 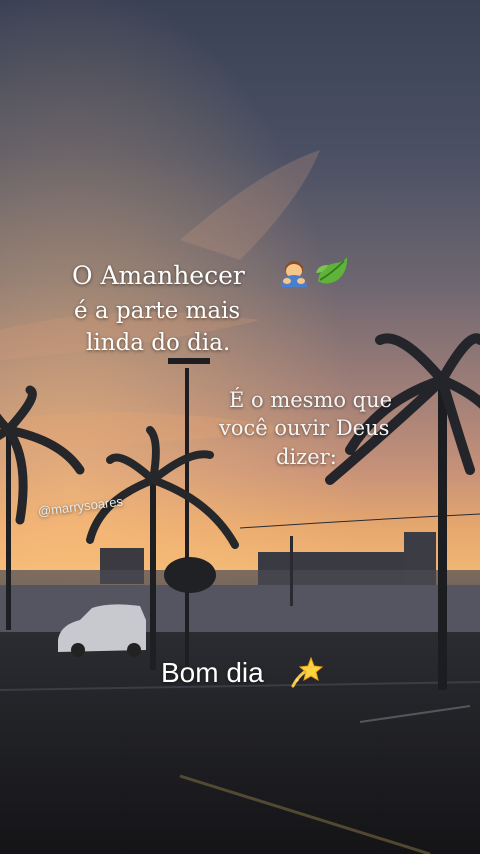 What do you see at coordinates (306, 457) in the screenshot?
I see `quote-line-6: dizer:` at bounding box center [306, 457].